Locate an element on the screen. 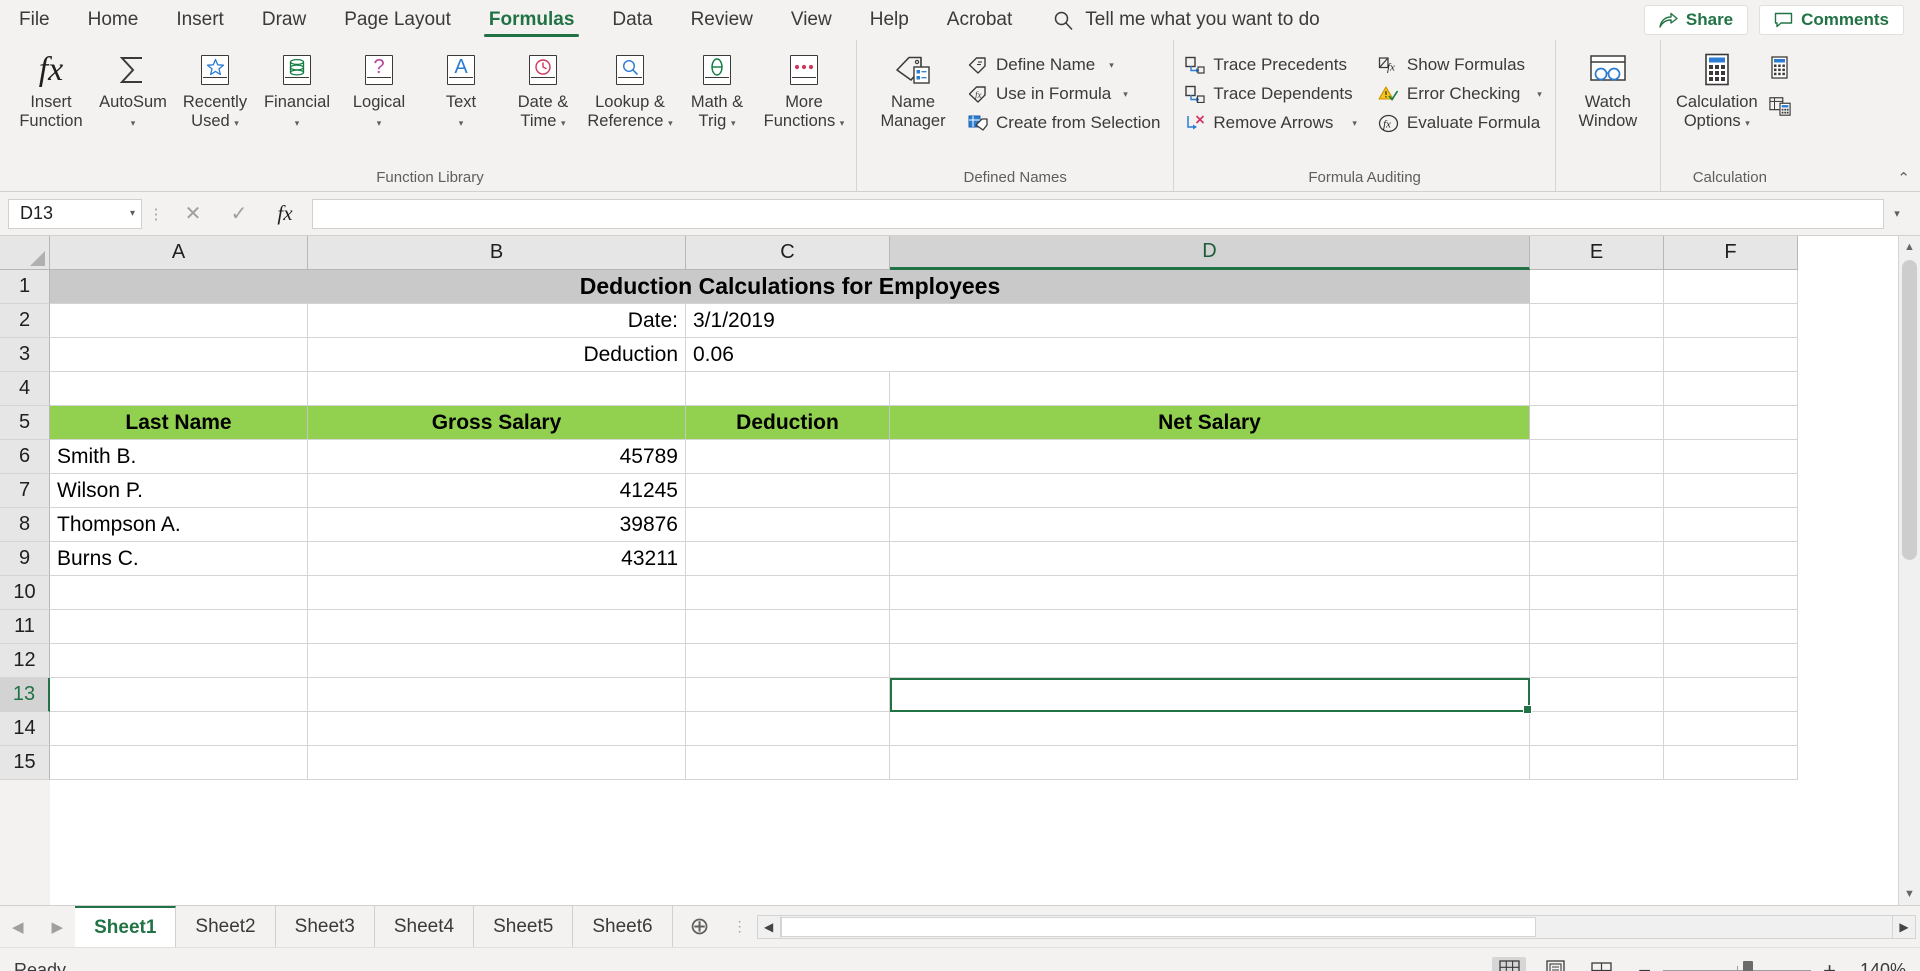 The image size is (1920, 971). horizontal-scrollbar: ◀ ▶ is located at coordinates (1336, 926).